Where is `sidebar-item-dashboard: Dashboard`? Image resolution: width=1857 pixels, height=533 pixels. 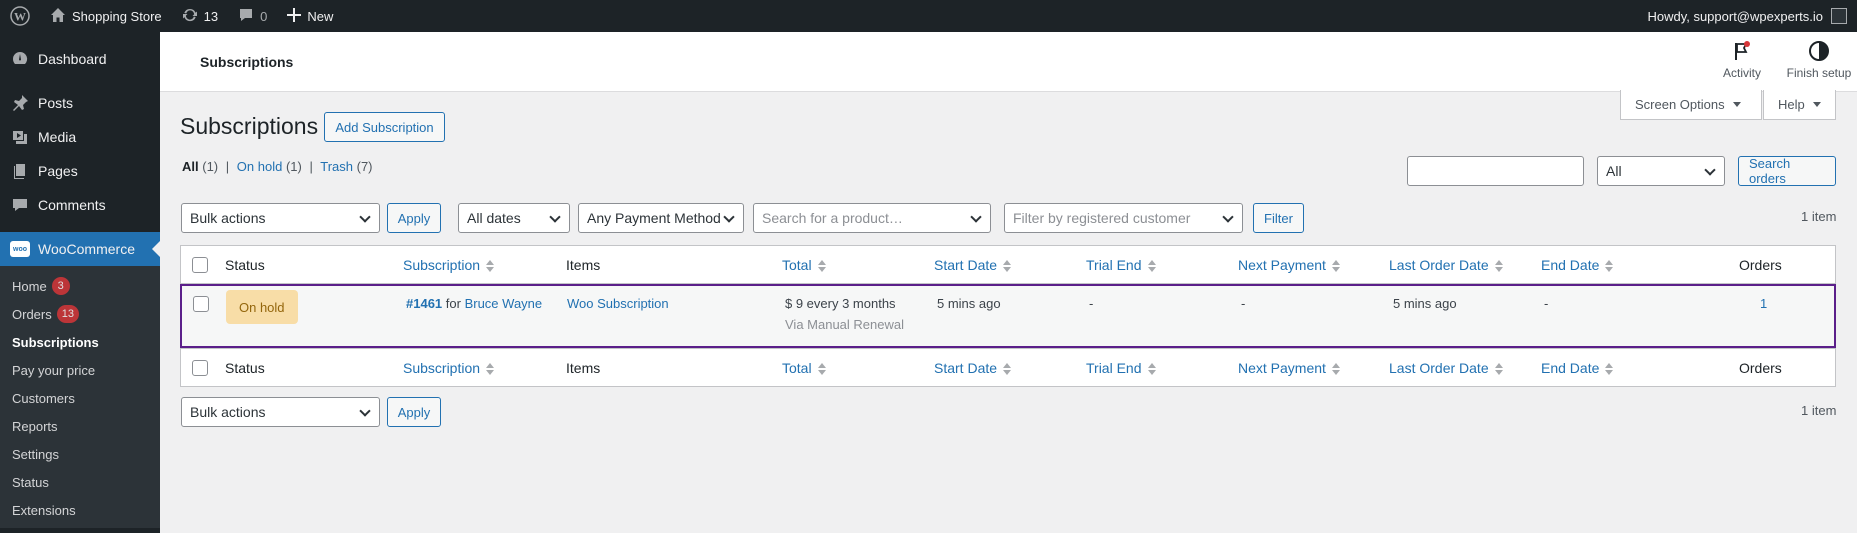 sidebar-item-dashboard: Dashboard is located at coordinates (80, 59).